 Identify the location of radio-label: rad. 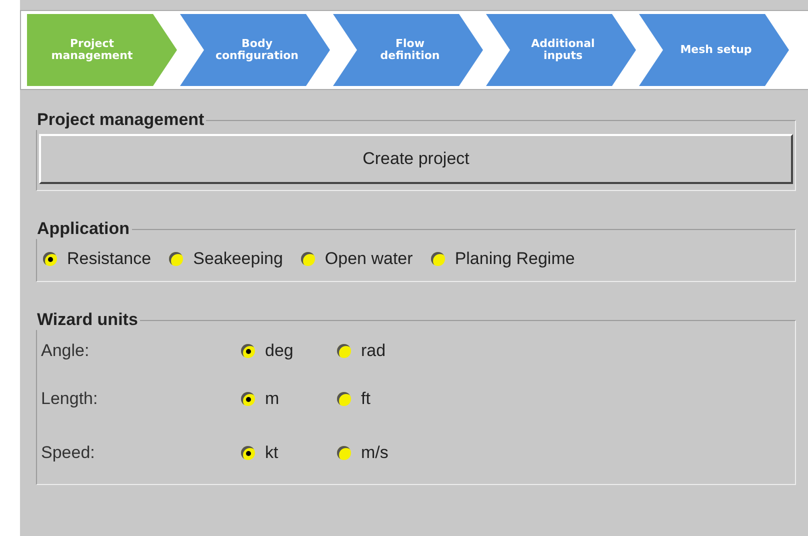
(373, 351).